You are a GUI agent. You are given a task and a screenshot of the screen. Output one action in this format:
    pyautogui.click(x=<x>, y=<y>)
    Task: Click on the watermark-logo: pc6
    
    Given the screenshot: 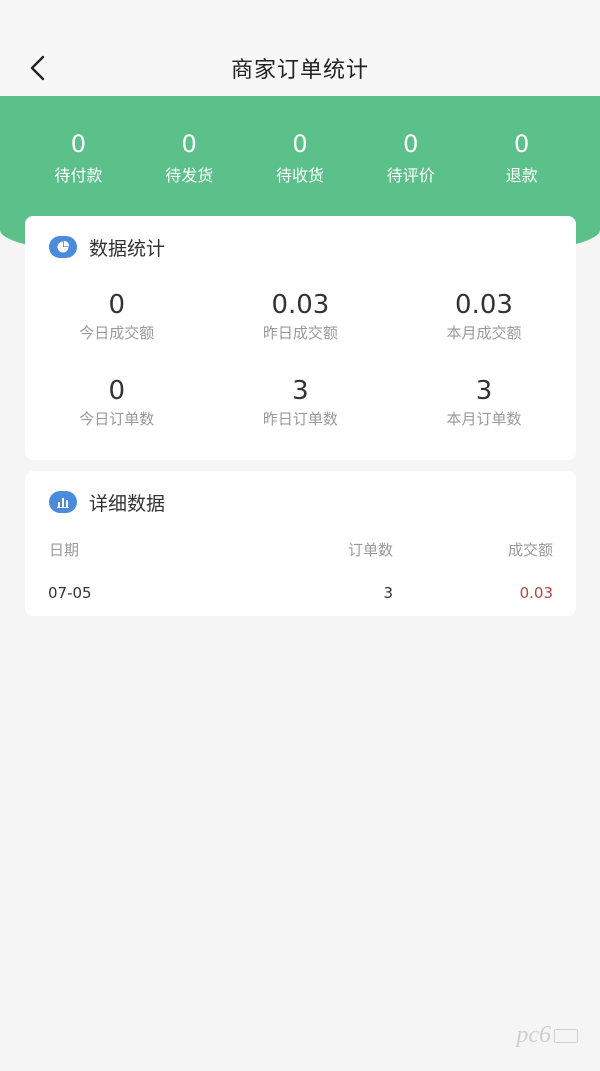 What is the action you would take?
    pyautogui.click(x=547, y=1035)
    